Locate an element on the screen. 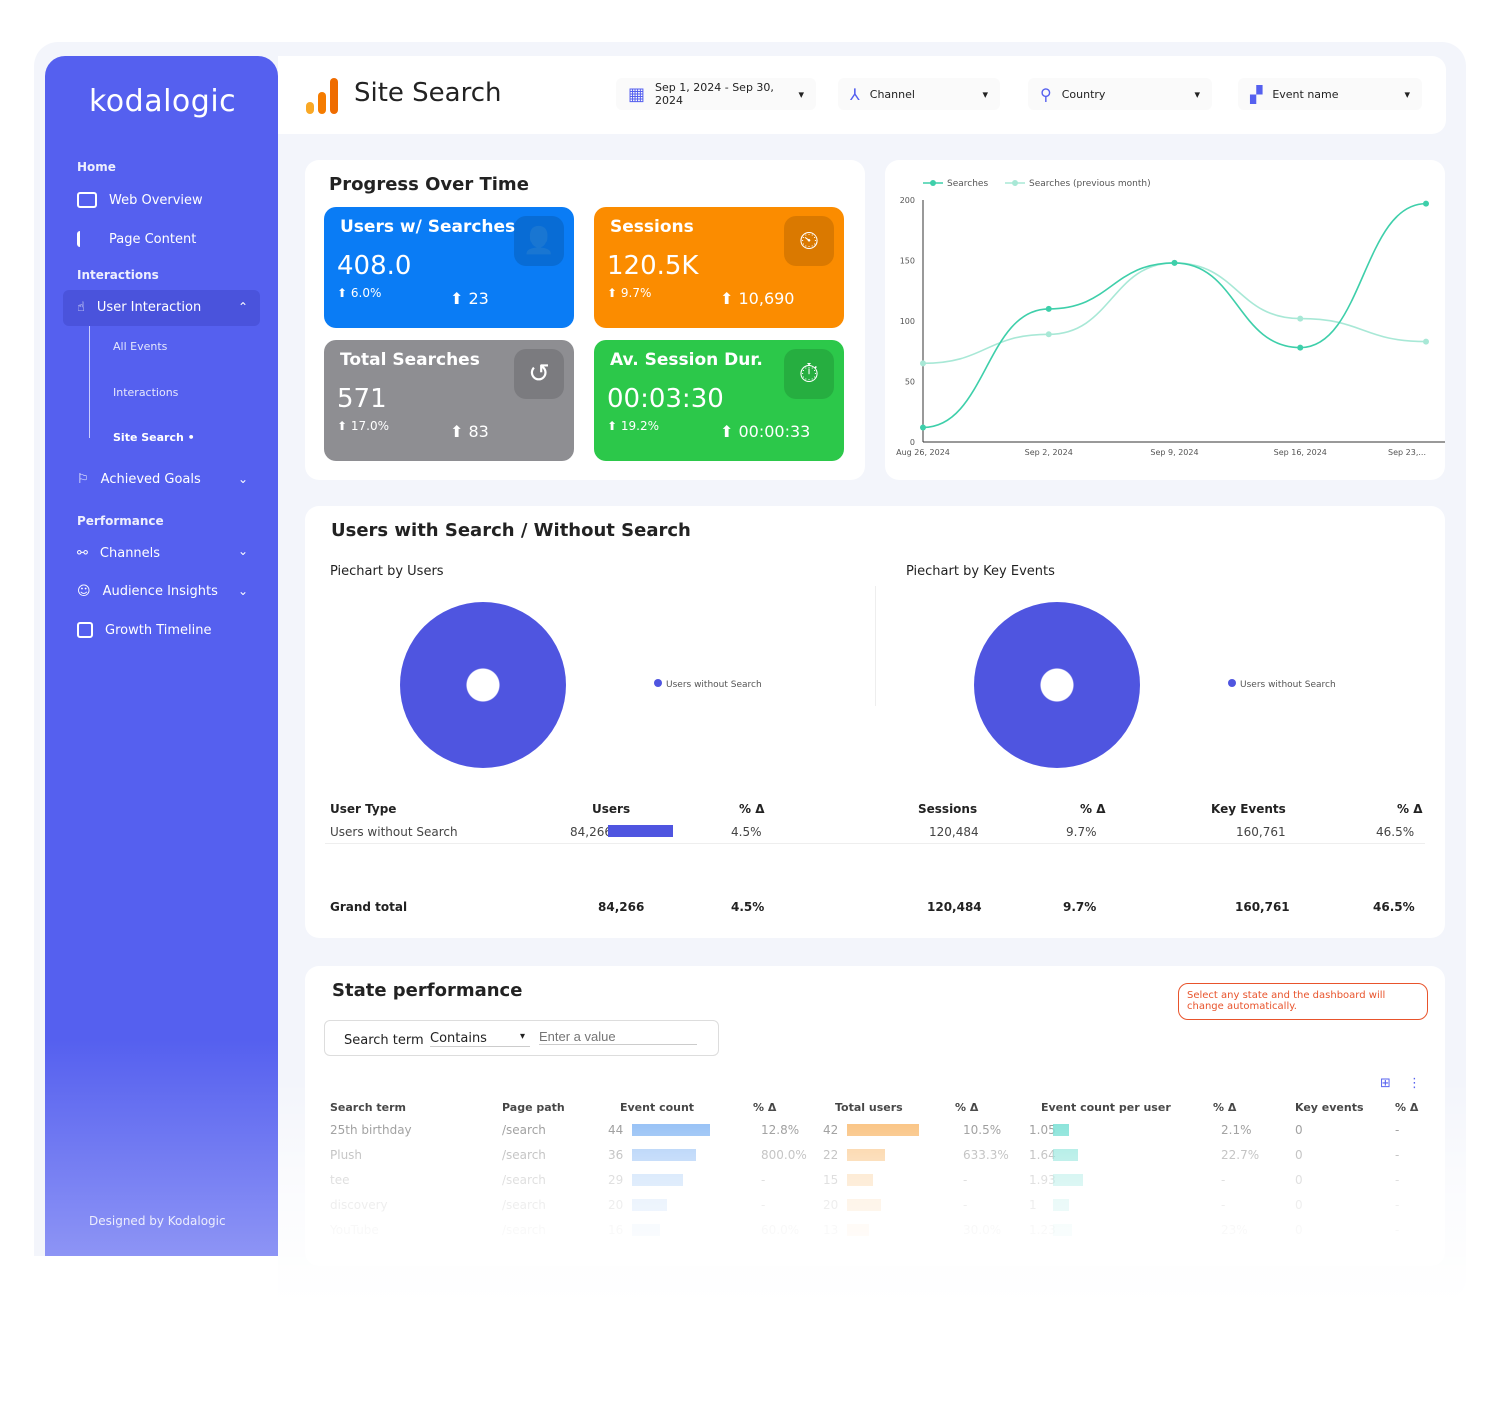 The height and width of the screenshot is (1401, 1500). location-pin-icon: ⚲ is located at coordinates (1046, 94).